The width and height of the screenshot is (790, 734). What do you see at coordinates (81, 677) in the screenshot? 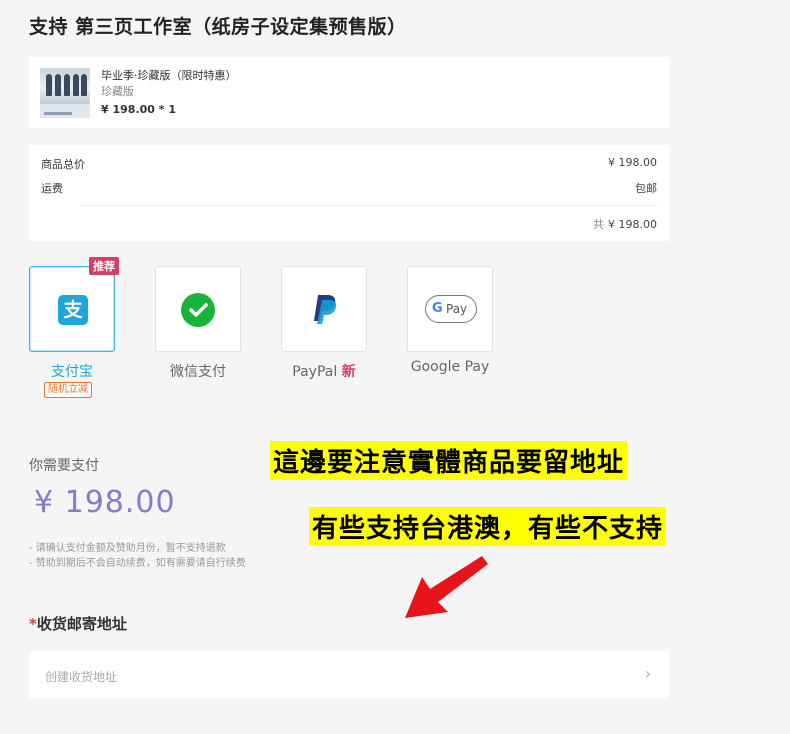
I see `address-placeholder: 创建收货地址` at bounding box center [81, 677].